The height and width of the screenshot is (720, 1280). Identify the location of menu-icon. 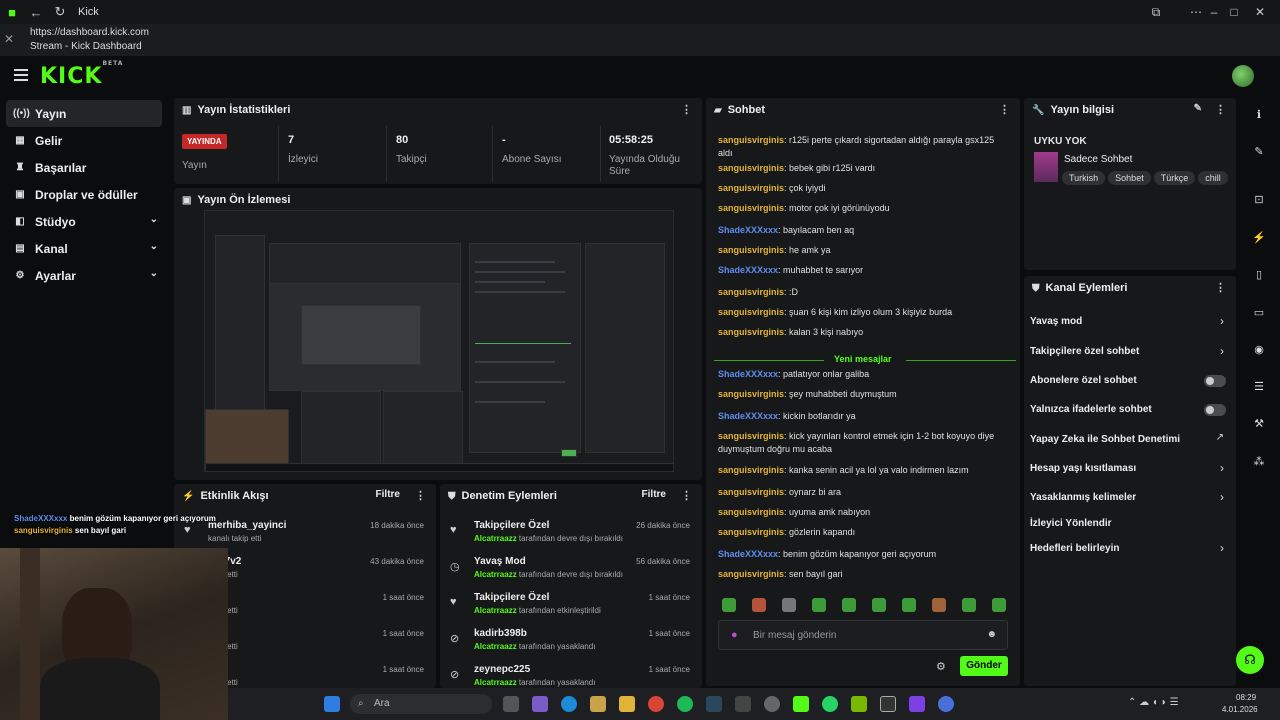
(21, 75).